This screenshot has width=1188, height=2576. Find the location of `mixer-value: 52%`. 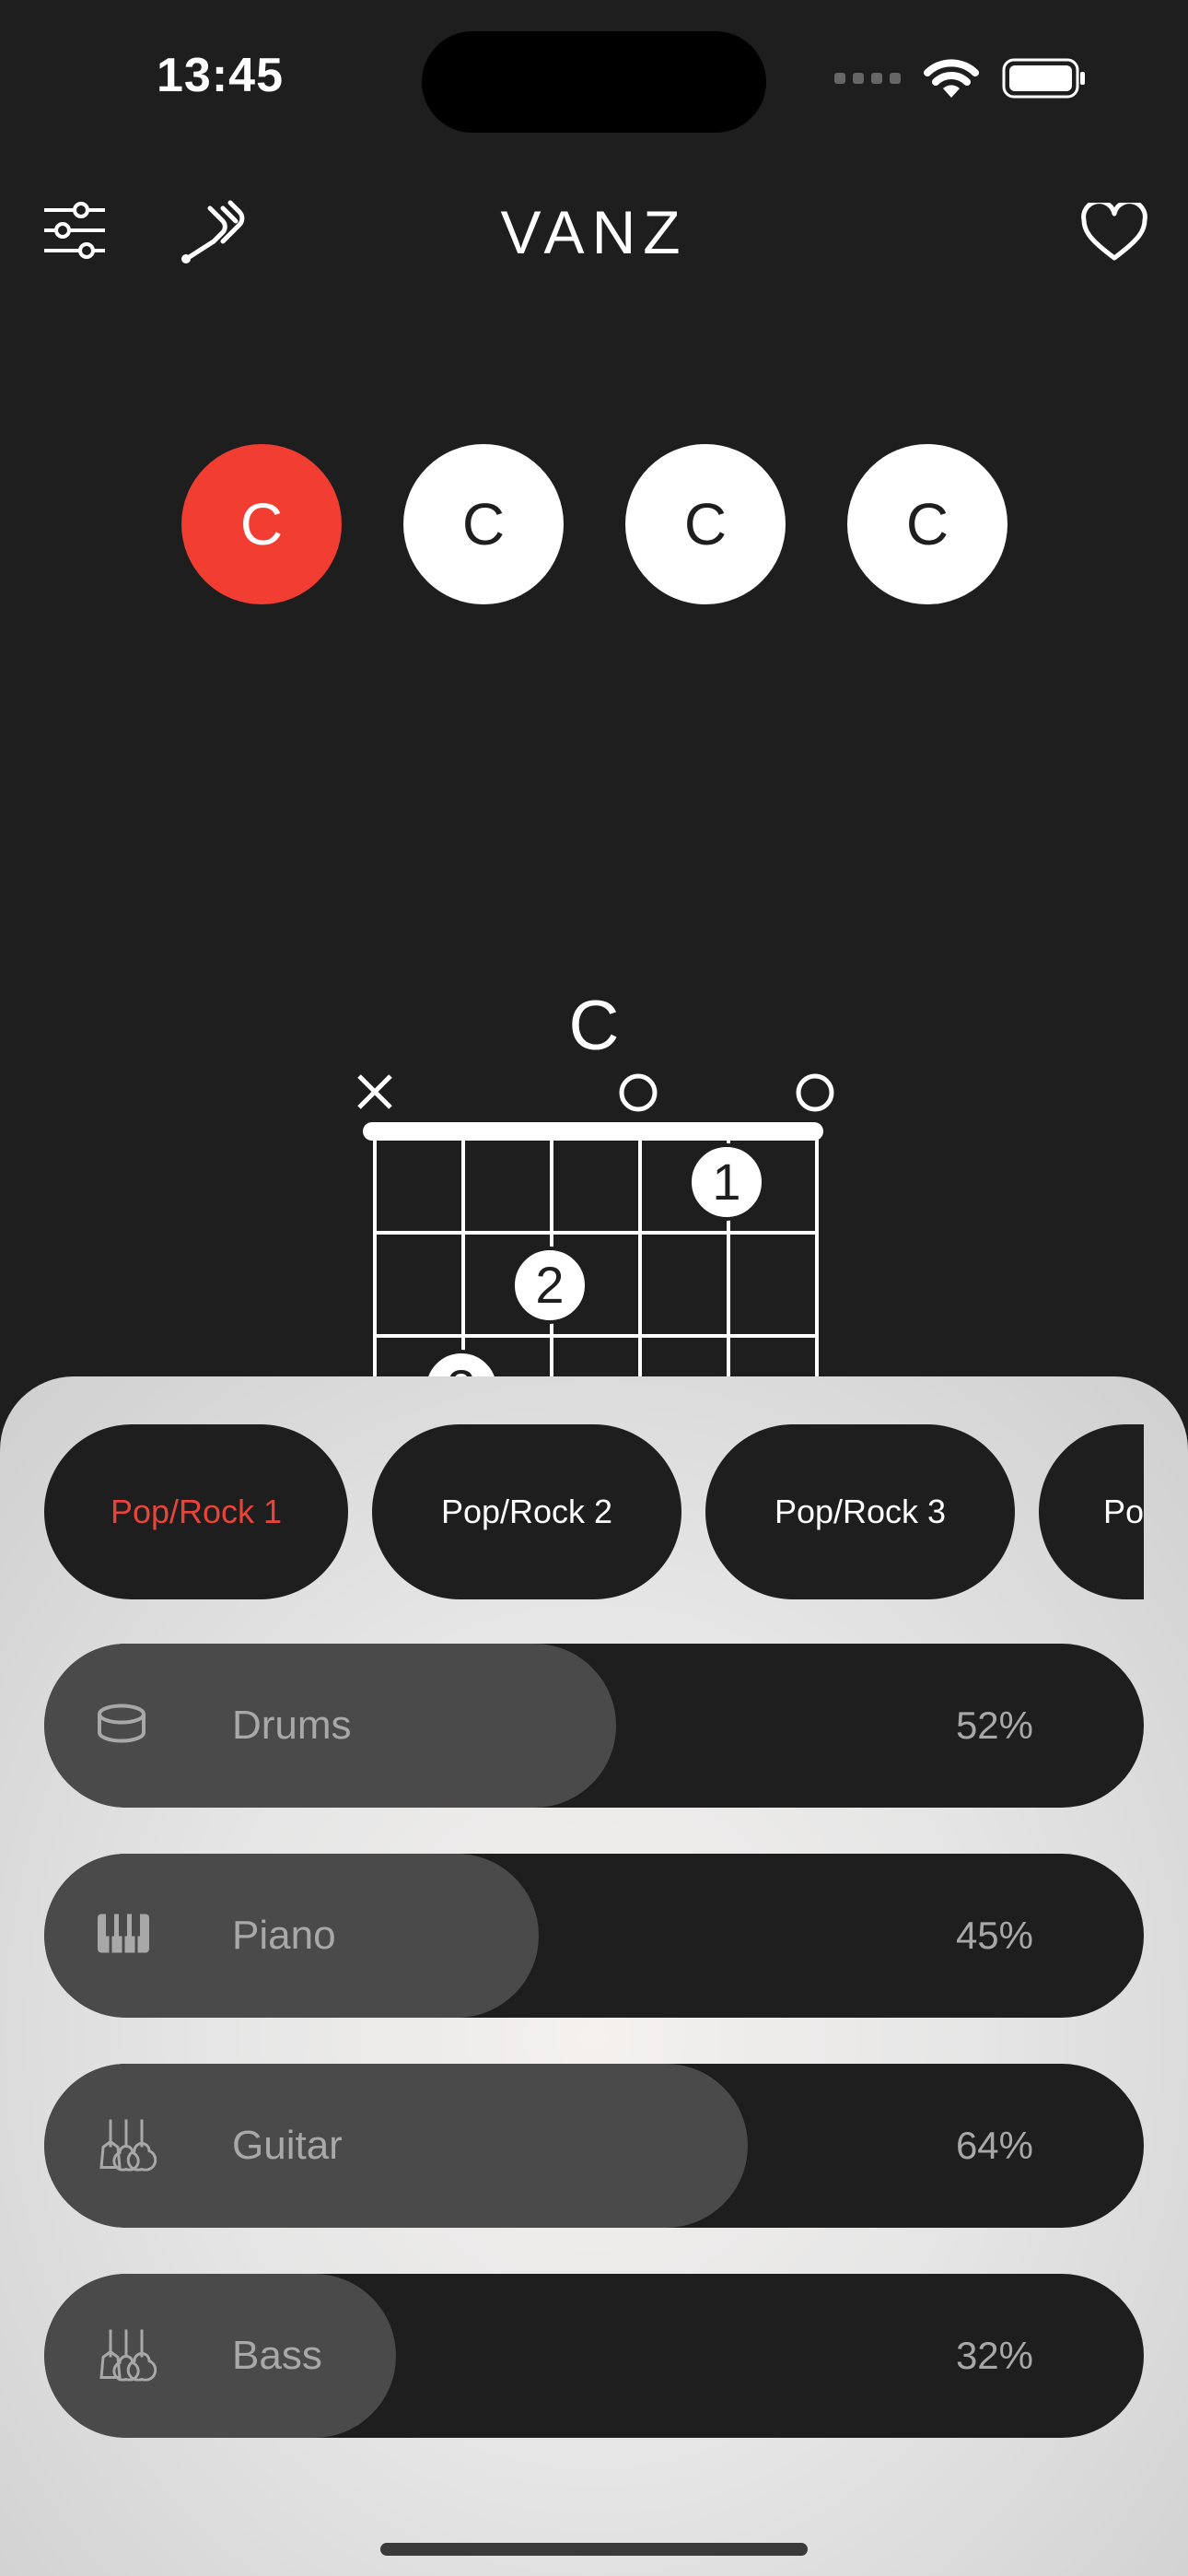

mixer-value: 52% is located at coordinates (994, 1725).